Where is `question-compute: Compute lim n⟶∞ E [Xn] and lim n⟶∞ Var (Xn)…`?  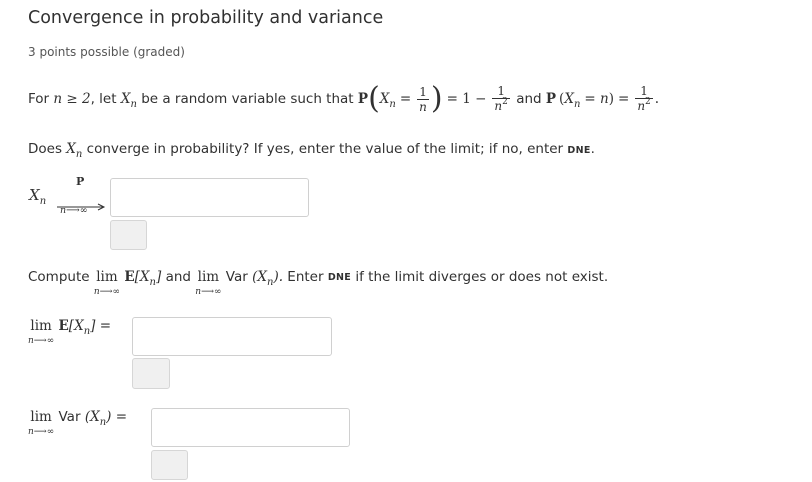
question-compute: Compute lim n⟶∞ E [Xn] and lim n⟶∞ Var (Xn)… is located at coordinates (318, 283).